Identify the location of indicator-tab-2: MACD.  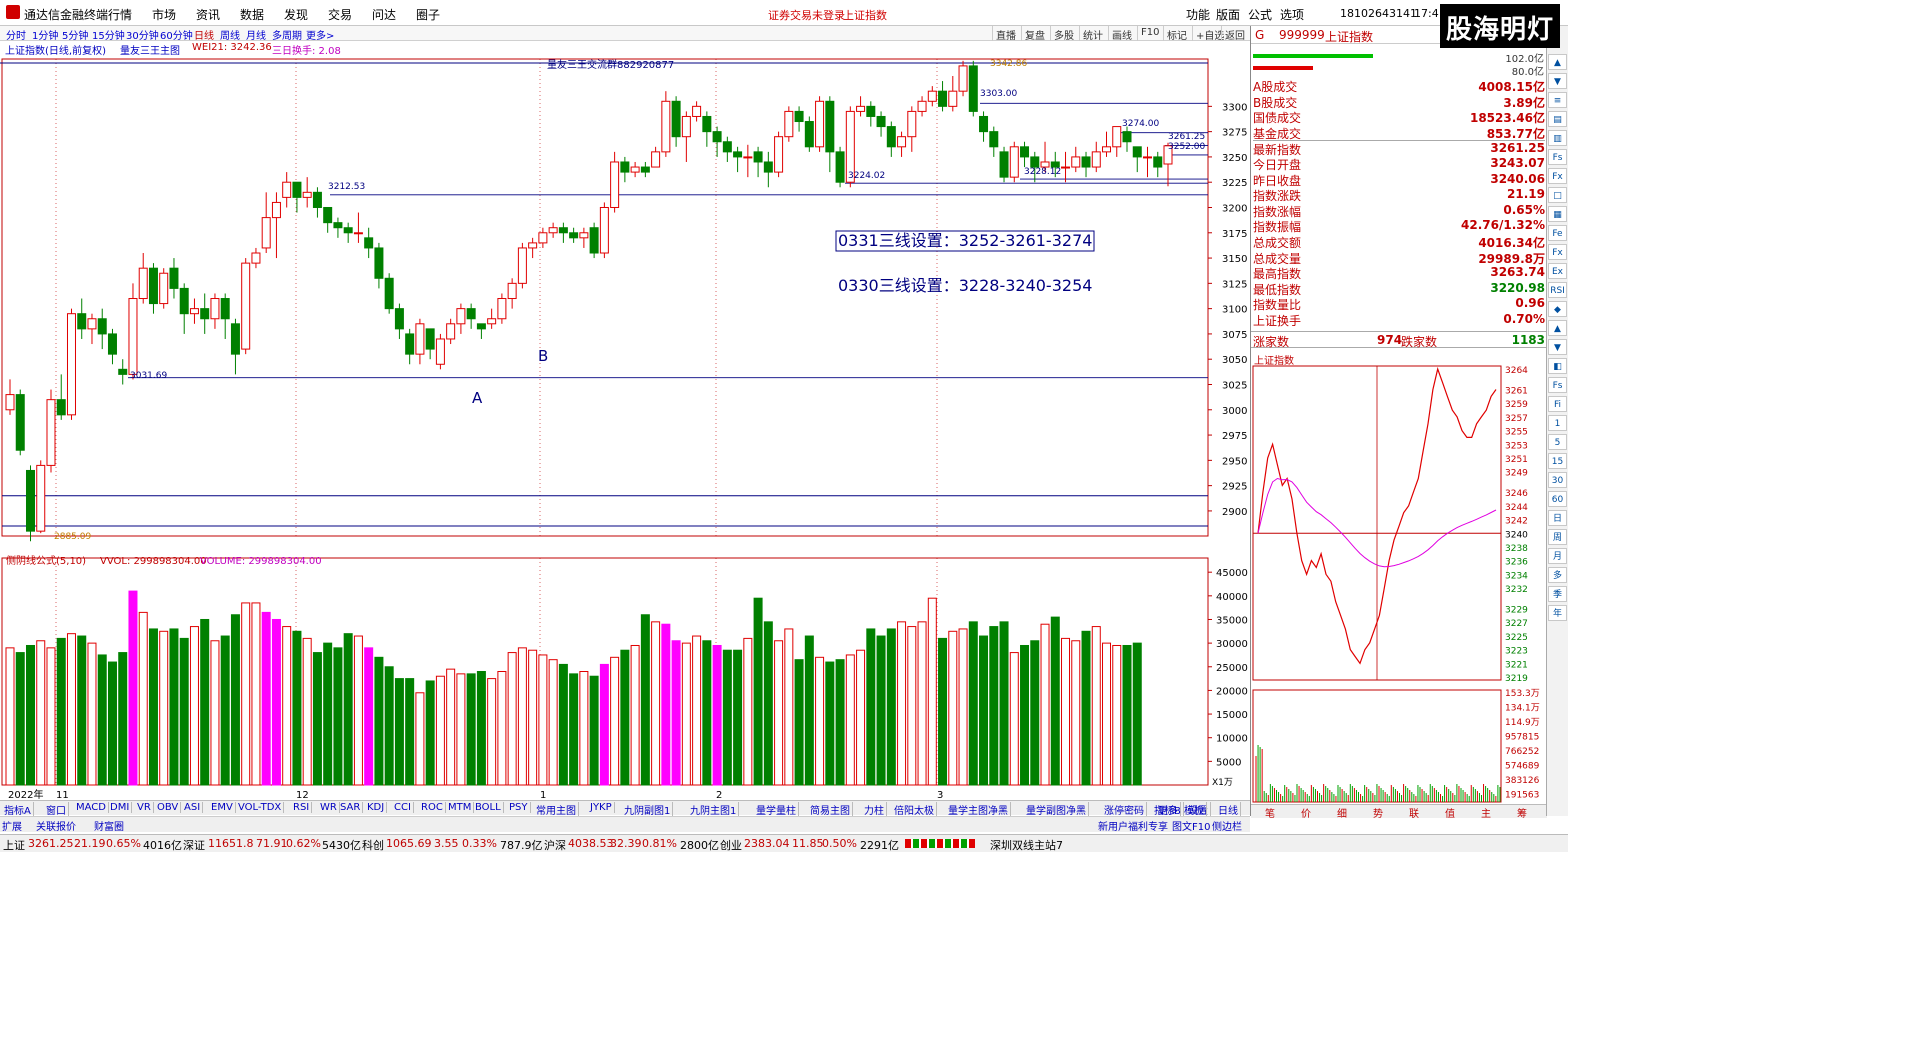
(91, 807).